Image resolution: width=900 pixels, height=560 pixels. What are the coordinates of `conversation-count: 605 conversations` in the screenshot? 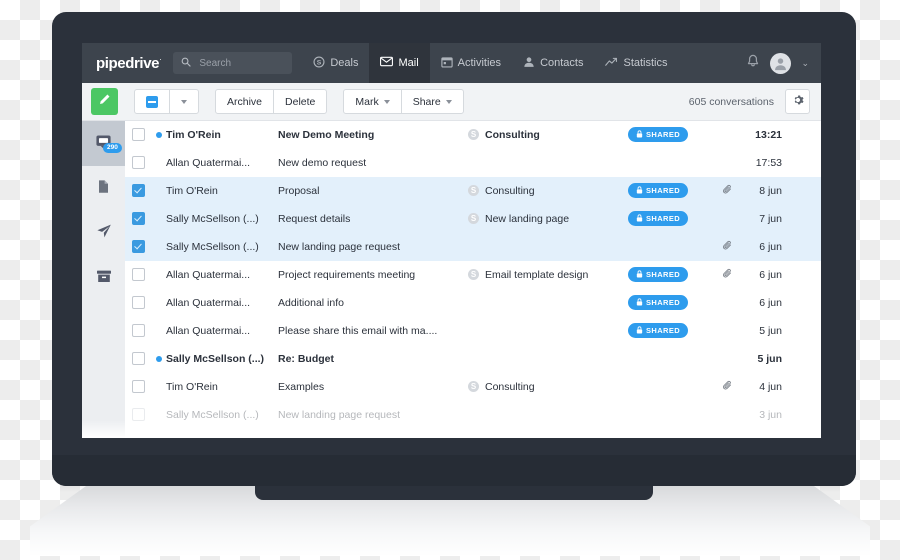 It's located at (731, 101).